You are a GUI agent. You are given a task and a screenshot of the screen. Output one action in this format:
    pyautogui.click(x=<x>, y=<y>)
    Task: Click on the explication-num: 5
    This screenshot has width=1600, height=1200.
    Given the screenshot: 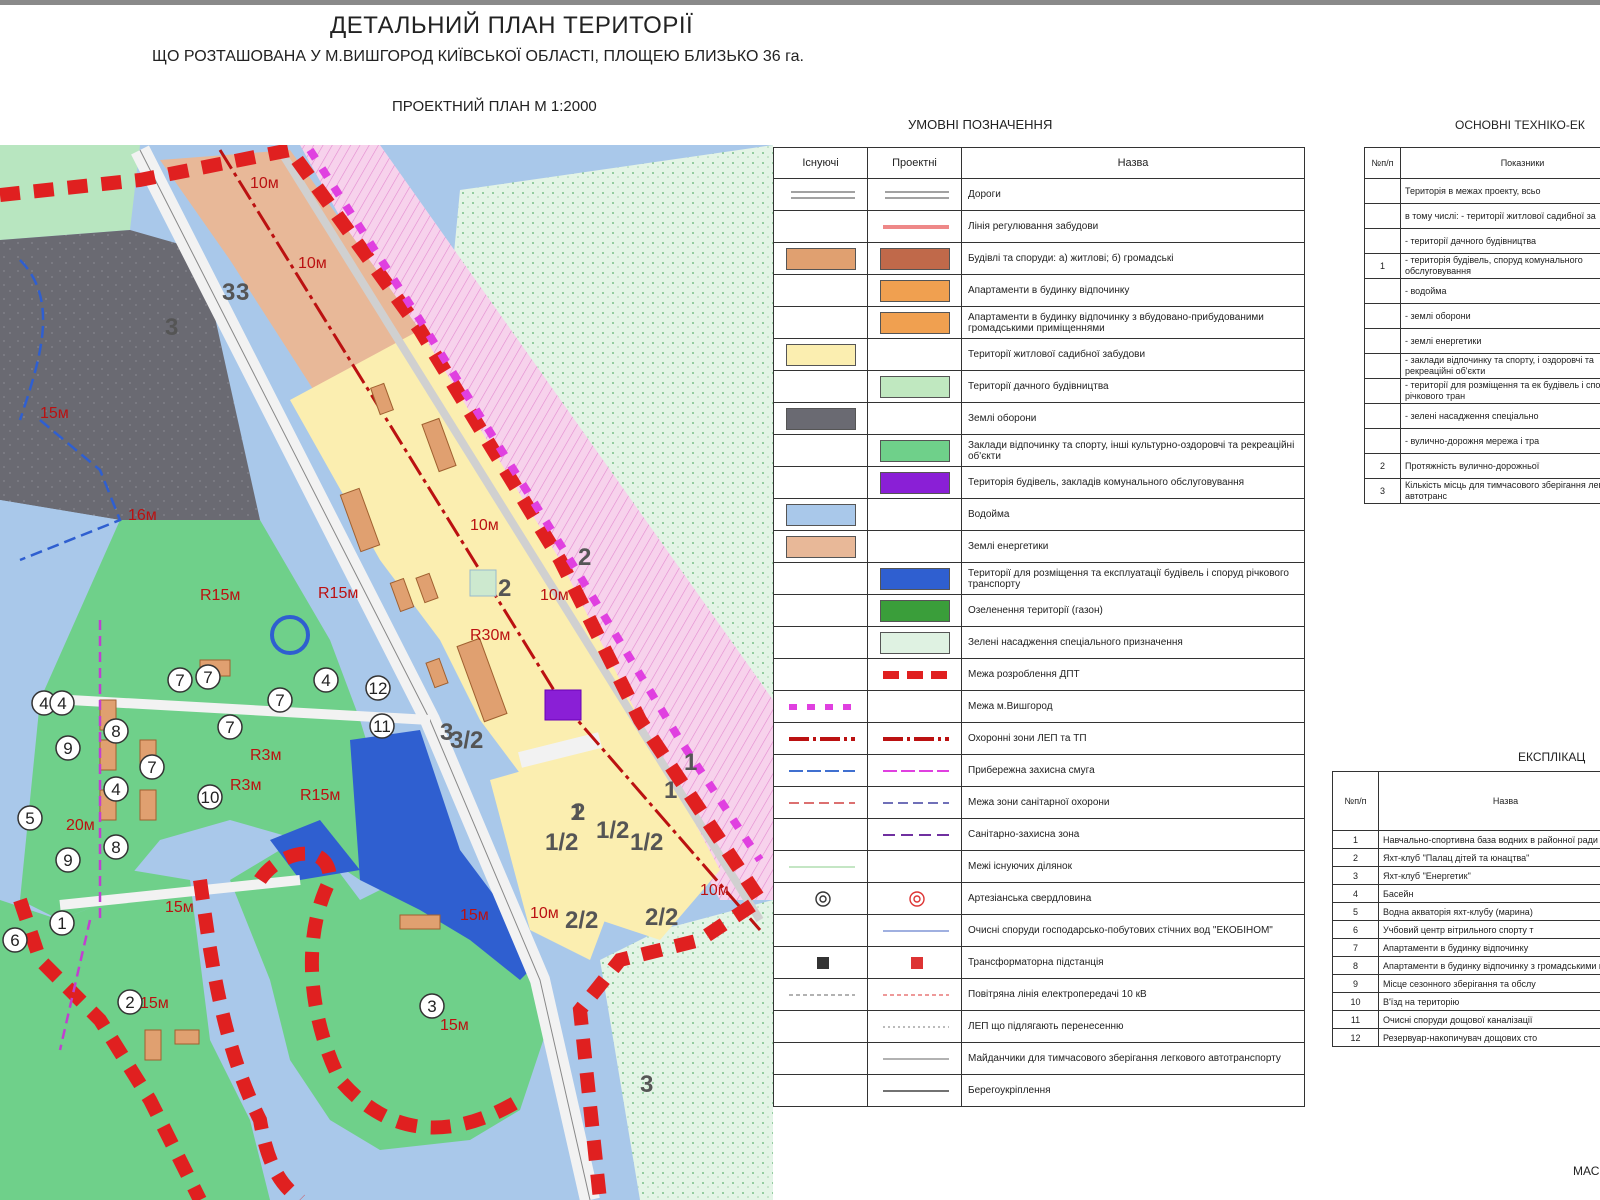 What is the action you would take?
    pyautogui.click(x=1355, y=911)
    